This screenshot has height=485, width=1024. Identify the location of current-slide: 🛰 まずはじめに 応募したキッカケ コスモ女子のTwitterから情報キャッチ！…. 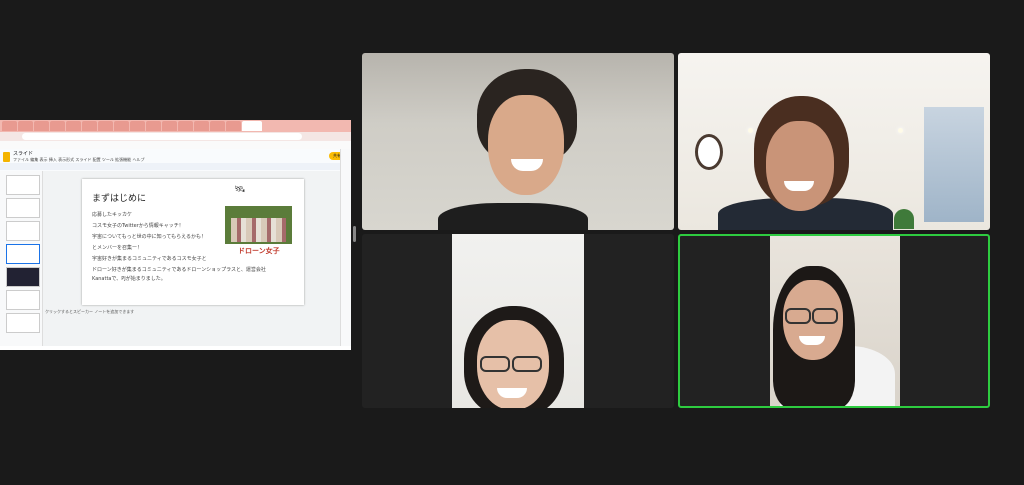
(193, 242).